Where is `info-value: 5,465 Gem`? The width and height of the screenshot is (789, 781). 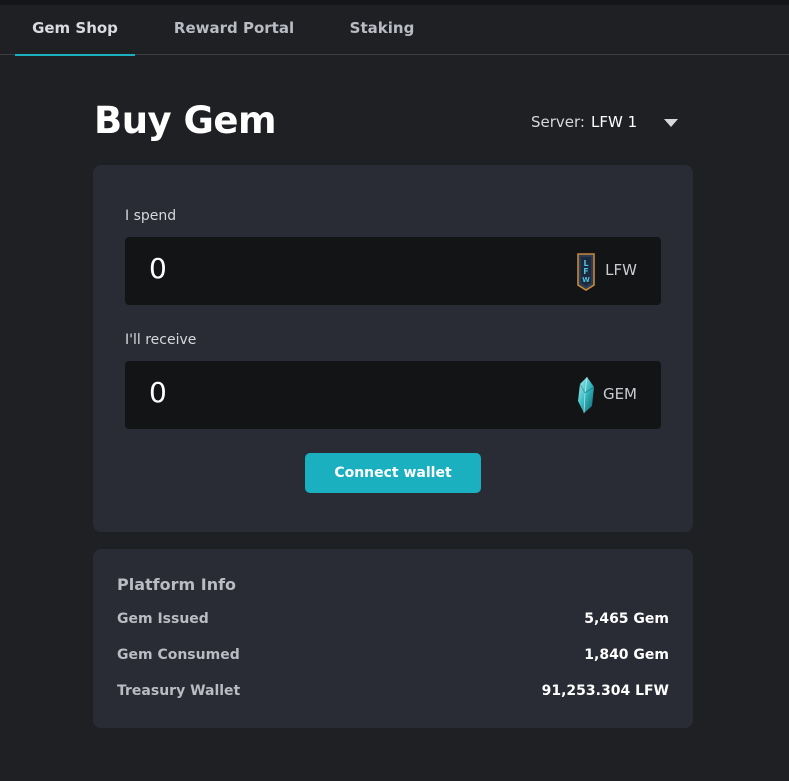
info-value: 5,465 Gem is located at coordinates (626, 619).